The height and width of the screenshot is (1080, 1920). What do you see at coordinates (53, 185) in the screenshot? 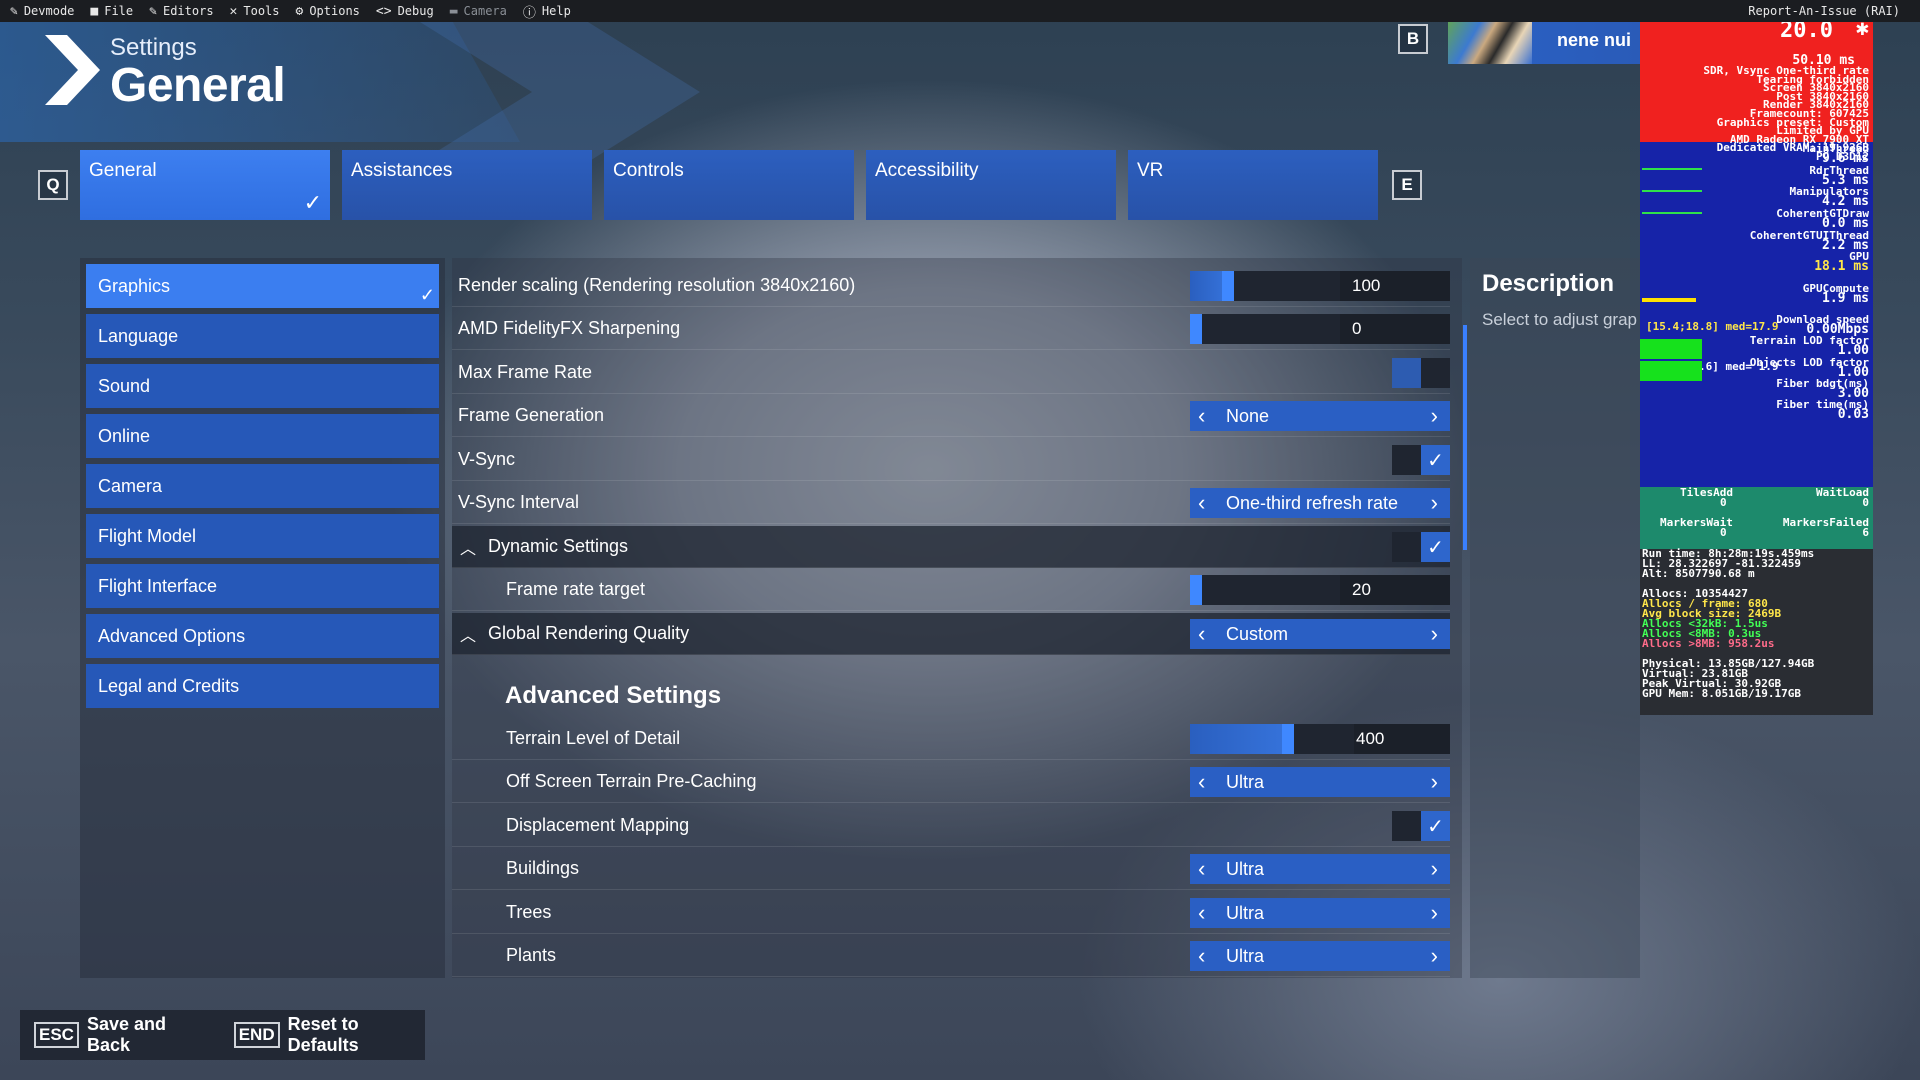
I see `tab-prev-key-q: Q` at bounding box center [53, 185].